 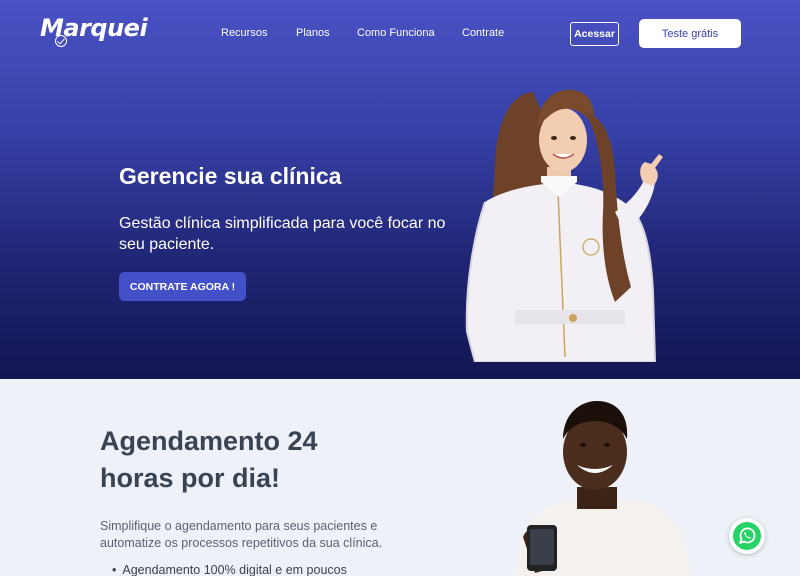 What do you see at coordinates (209, 459) in the screenshot?
I see `scheduling-title: Agendamento 24 horas por dia!` at bounding box center [209, 459].